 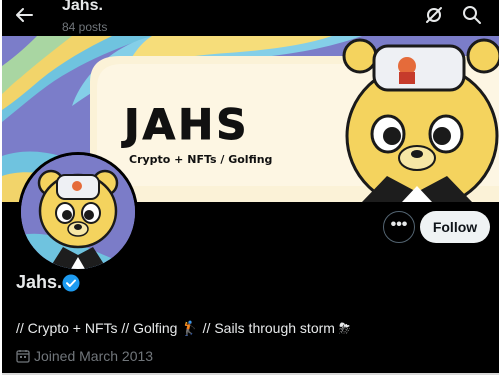 I want to click on search-icon, so click(x=472, y=15).